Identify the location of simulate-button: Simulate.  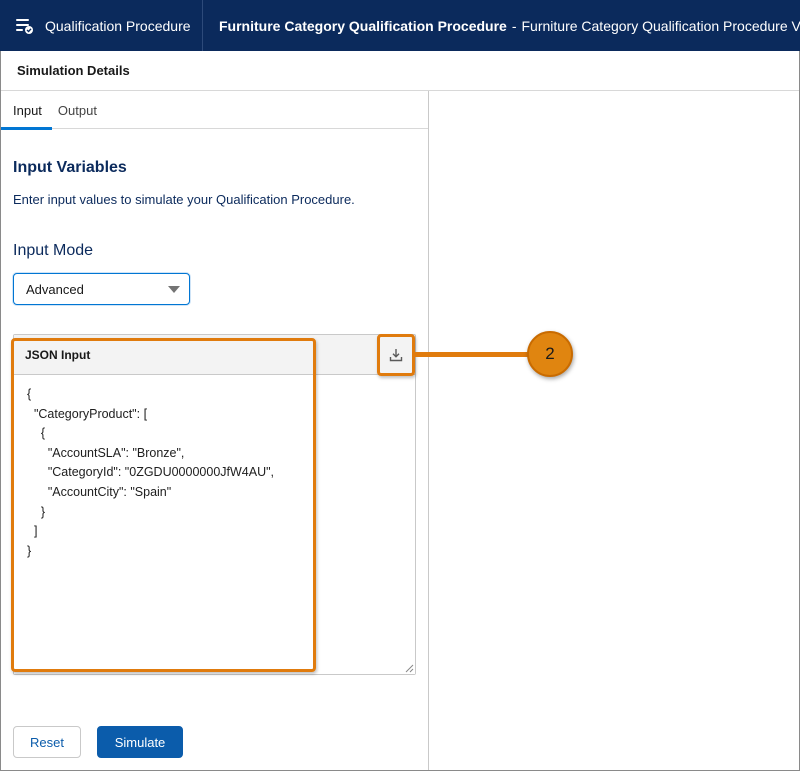
(140, 742).